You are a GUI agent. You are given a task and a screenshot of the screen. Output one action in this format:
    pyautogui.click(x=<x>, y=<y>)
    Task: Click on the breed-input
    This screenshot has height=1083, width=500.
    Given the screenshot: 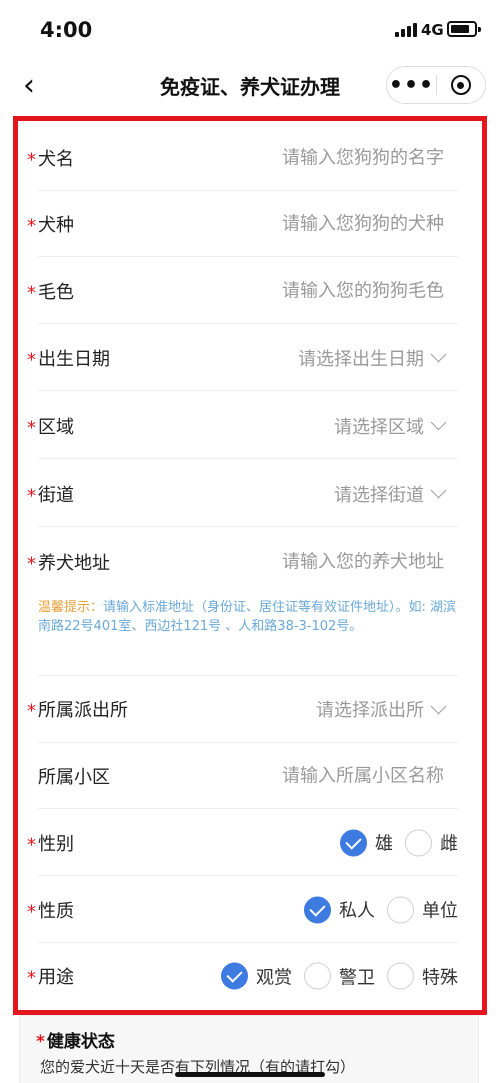 What is the action you would take?
    pyautogui.click(x=319, y=223)
    